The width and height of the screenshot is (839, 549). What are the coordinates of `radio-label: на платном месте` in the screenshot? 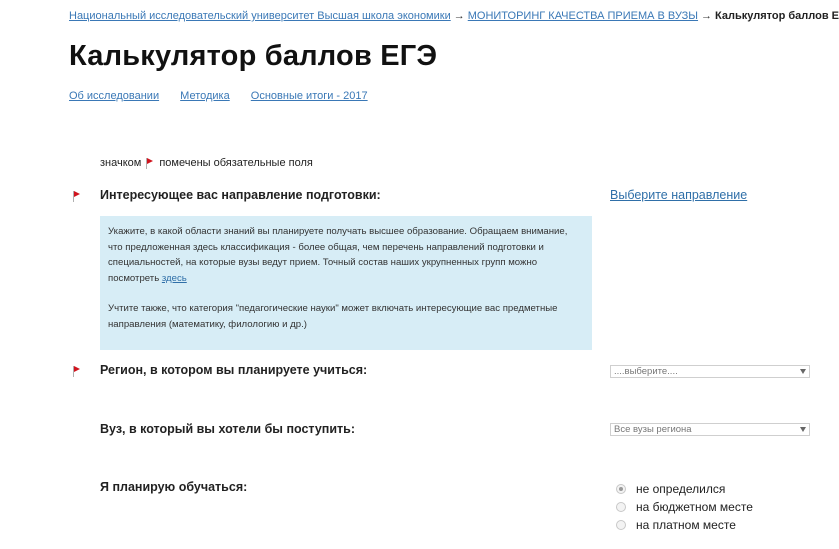 It's located at (686, 525).